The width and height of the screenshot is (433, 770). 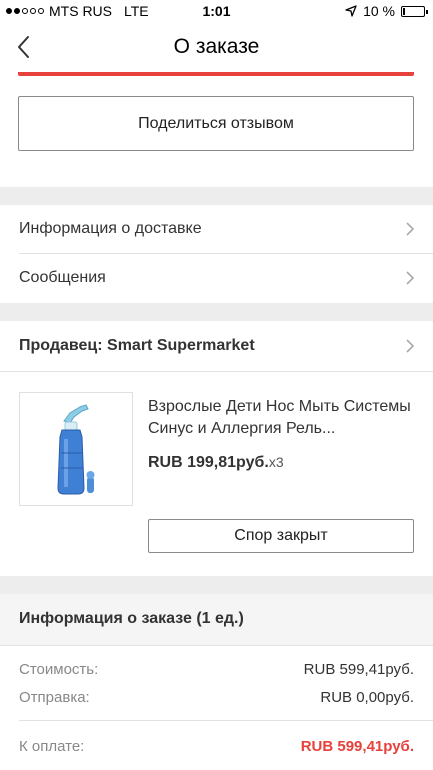 I want to click on status-right: 10 %, so click(x=386, y=11).